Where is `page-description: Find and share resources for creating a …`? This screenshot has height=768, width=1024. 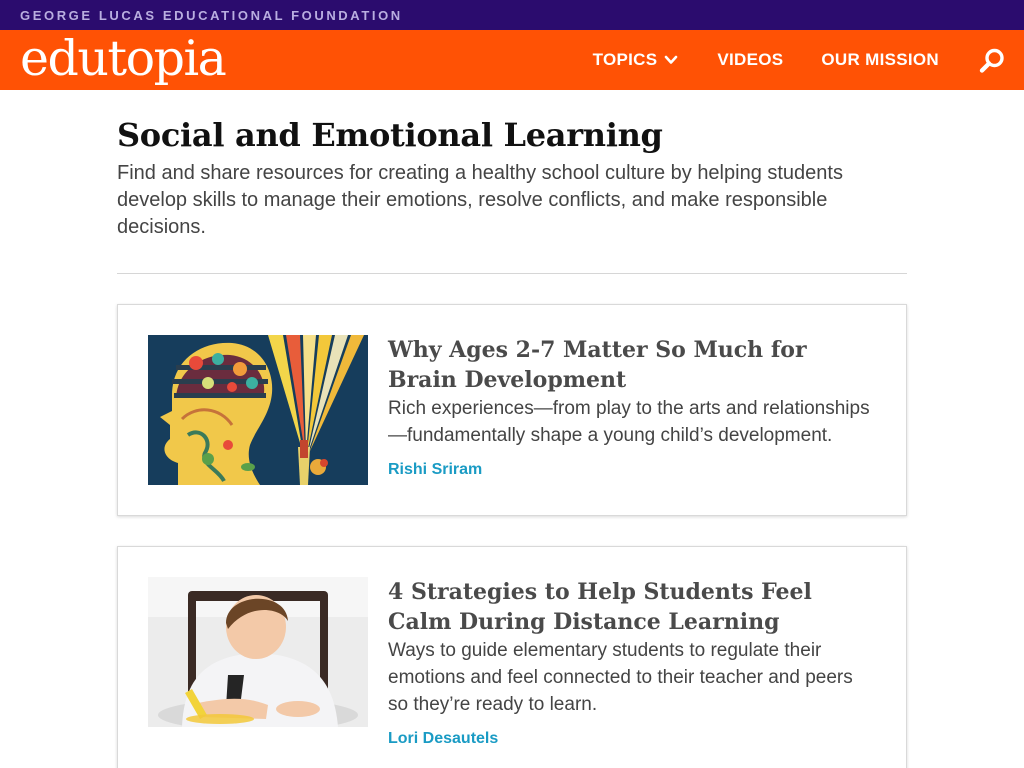
page-description: Find and share resources for creating a … is located at coordinates (480, 200).